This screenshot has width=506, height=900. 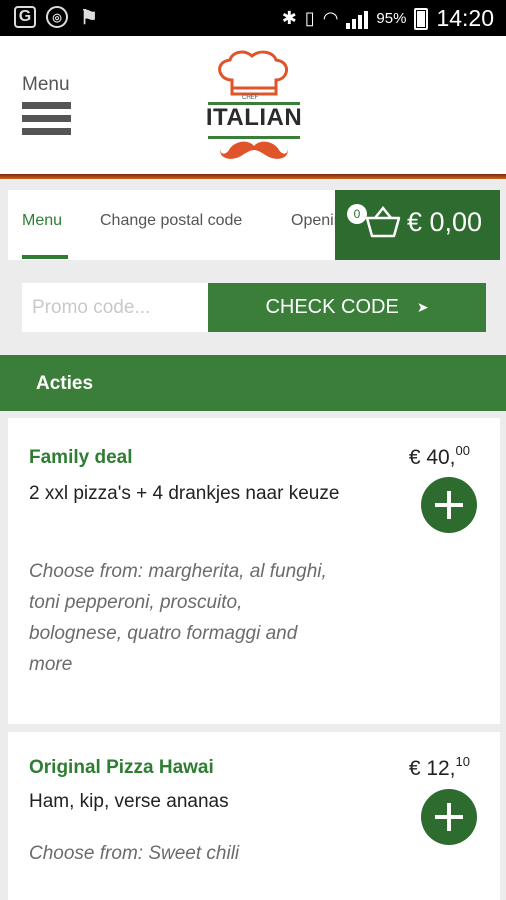 What do you see at coordinates (254, 137) in the screenshot?
I see `logo-green-line-bottom` at bounding box center [254, 137].